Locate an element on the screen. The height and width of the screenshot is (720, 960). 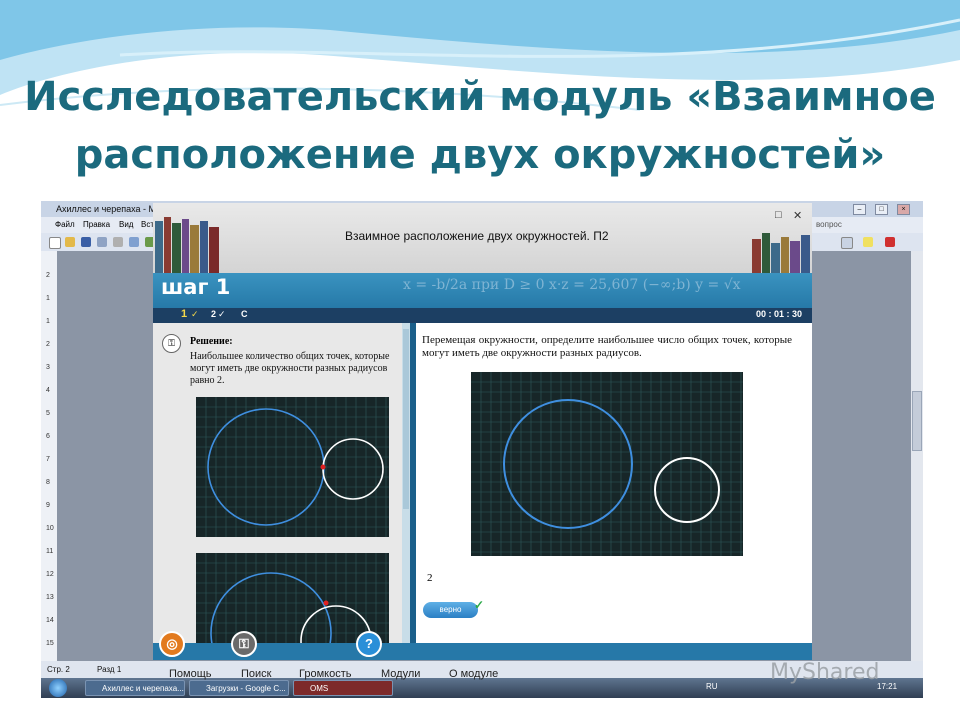
bottom-menu-volume: Громкость is located at coordinates (325, 674).